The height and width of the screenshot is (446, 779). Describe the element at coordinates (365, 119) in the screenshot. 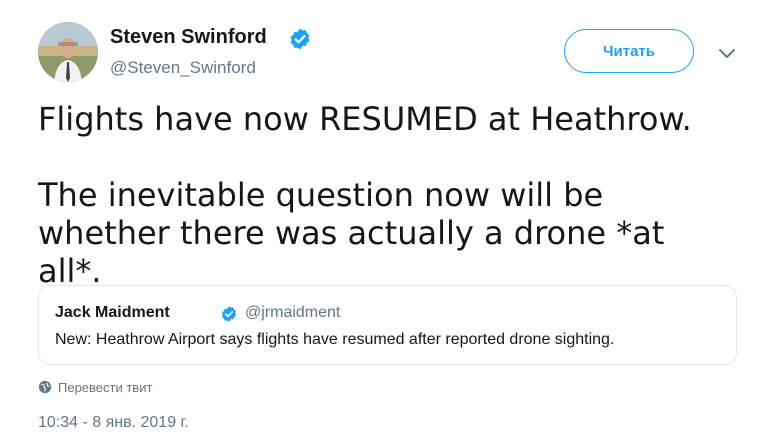

I see `tweet-paragraph: Flights have now RESUMED at Heathrow.` at that location.